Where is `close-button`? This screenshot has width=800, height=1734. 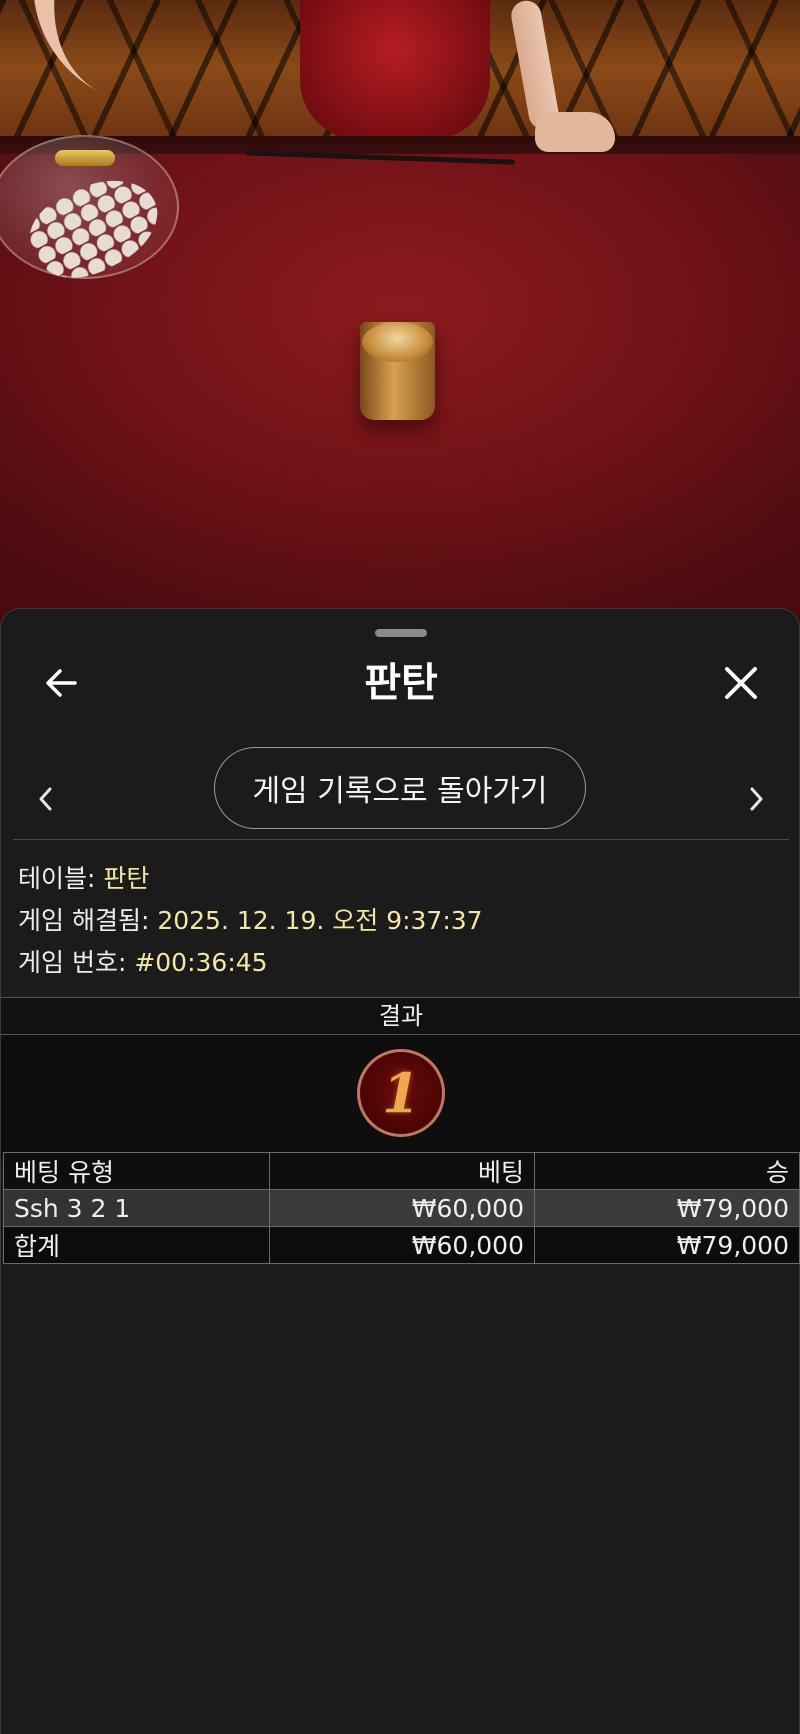
close-button is located at coordinates (741, 683).